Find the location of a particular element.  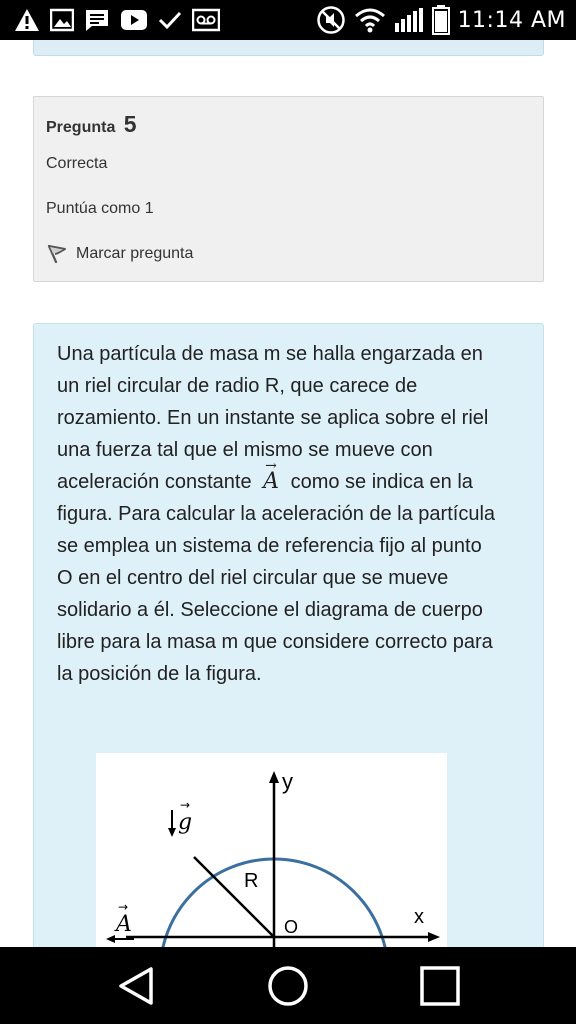

question-title: Pregunta 5 is located at coordinates (91, 124).